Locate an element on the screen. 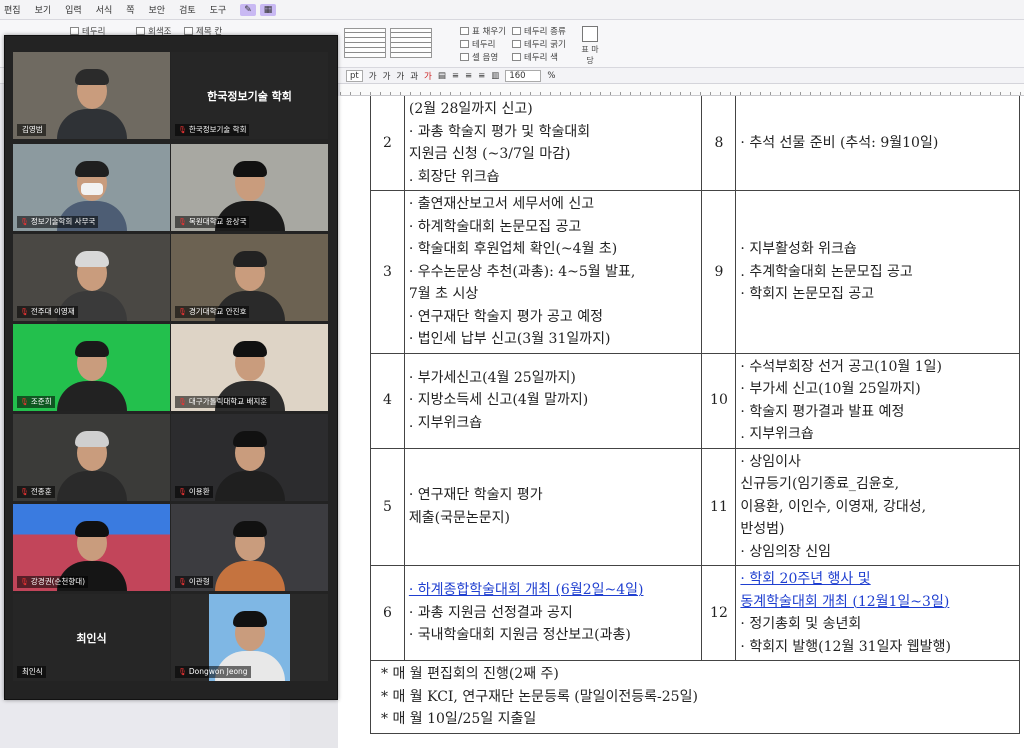 The image size is (1024, 748). distribute-button: ▥ is located at coordinates (495, 76).